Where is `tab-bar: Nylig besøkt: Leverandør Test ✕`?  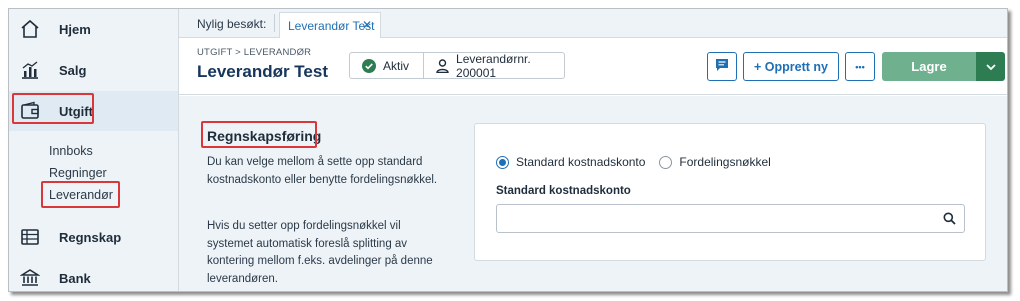 tab-bar: Nylig besøkt: Leverandør Test ✕ is located at coordinates (593, 24).